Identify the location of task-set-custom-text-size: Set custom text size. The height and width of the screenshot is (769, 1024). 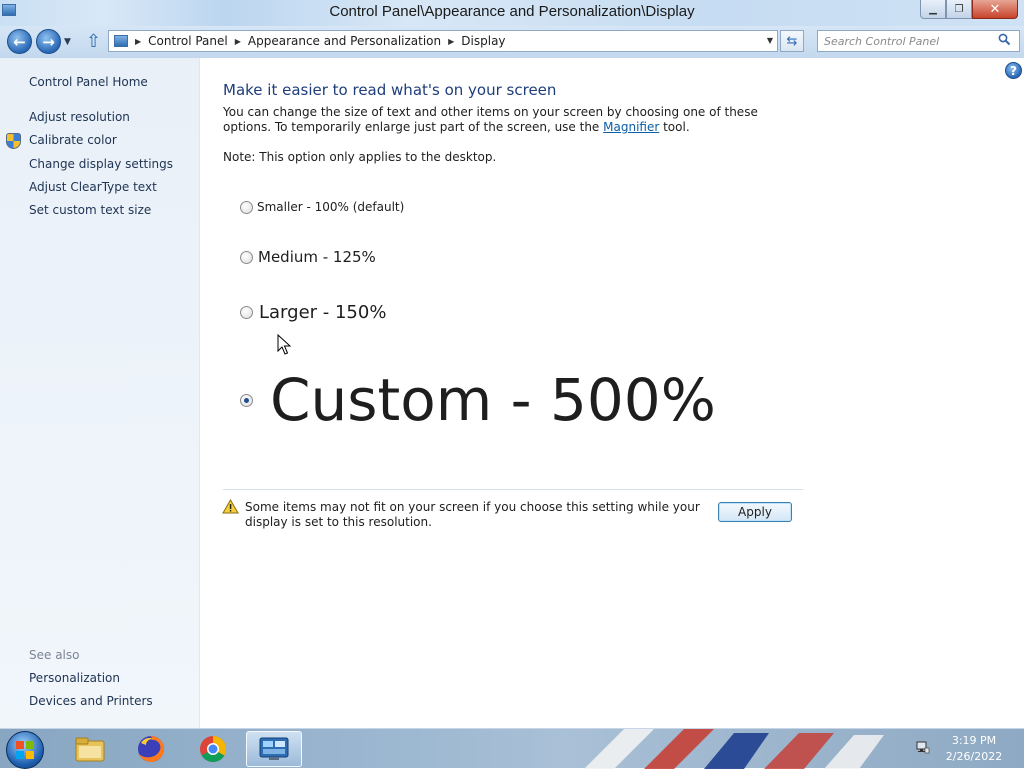
(100, 214).